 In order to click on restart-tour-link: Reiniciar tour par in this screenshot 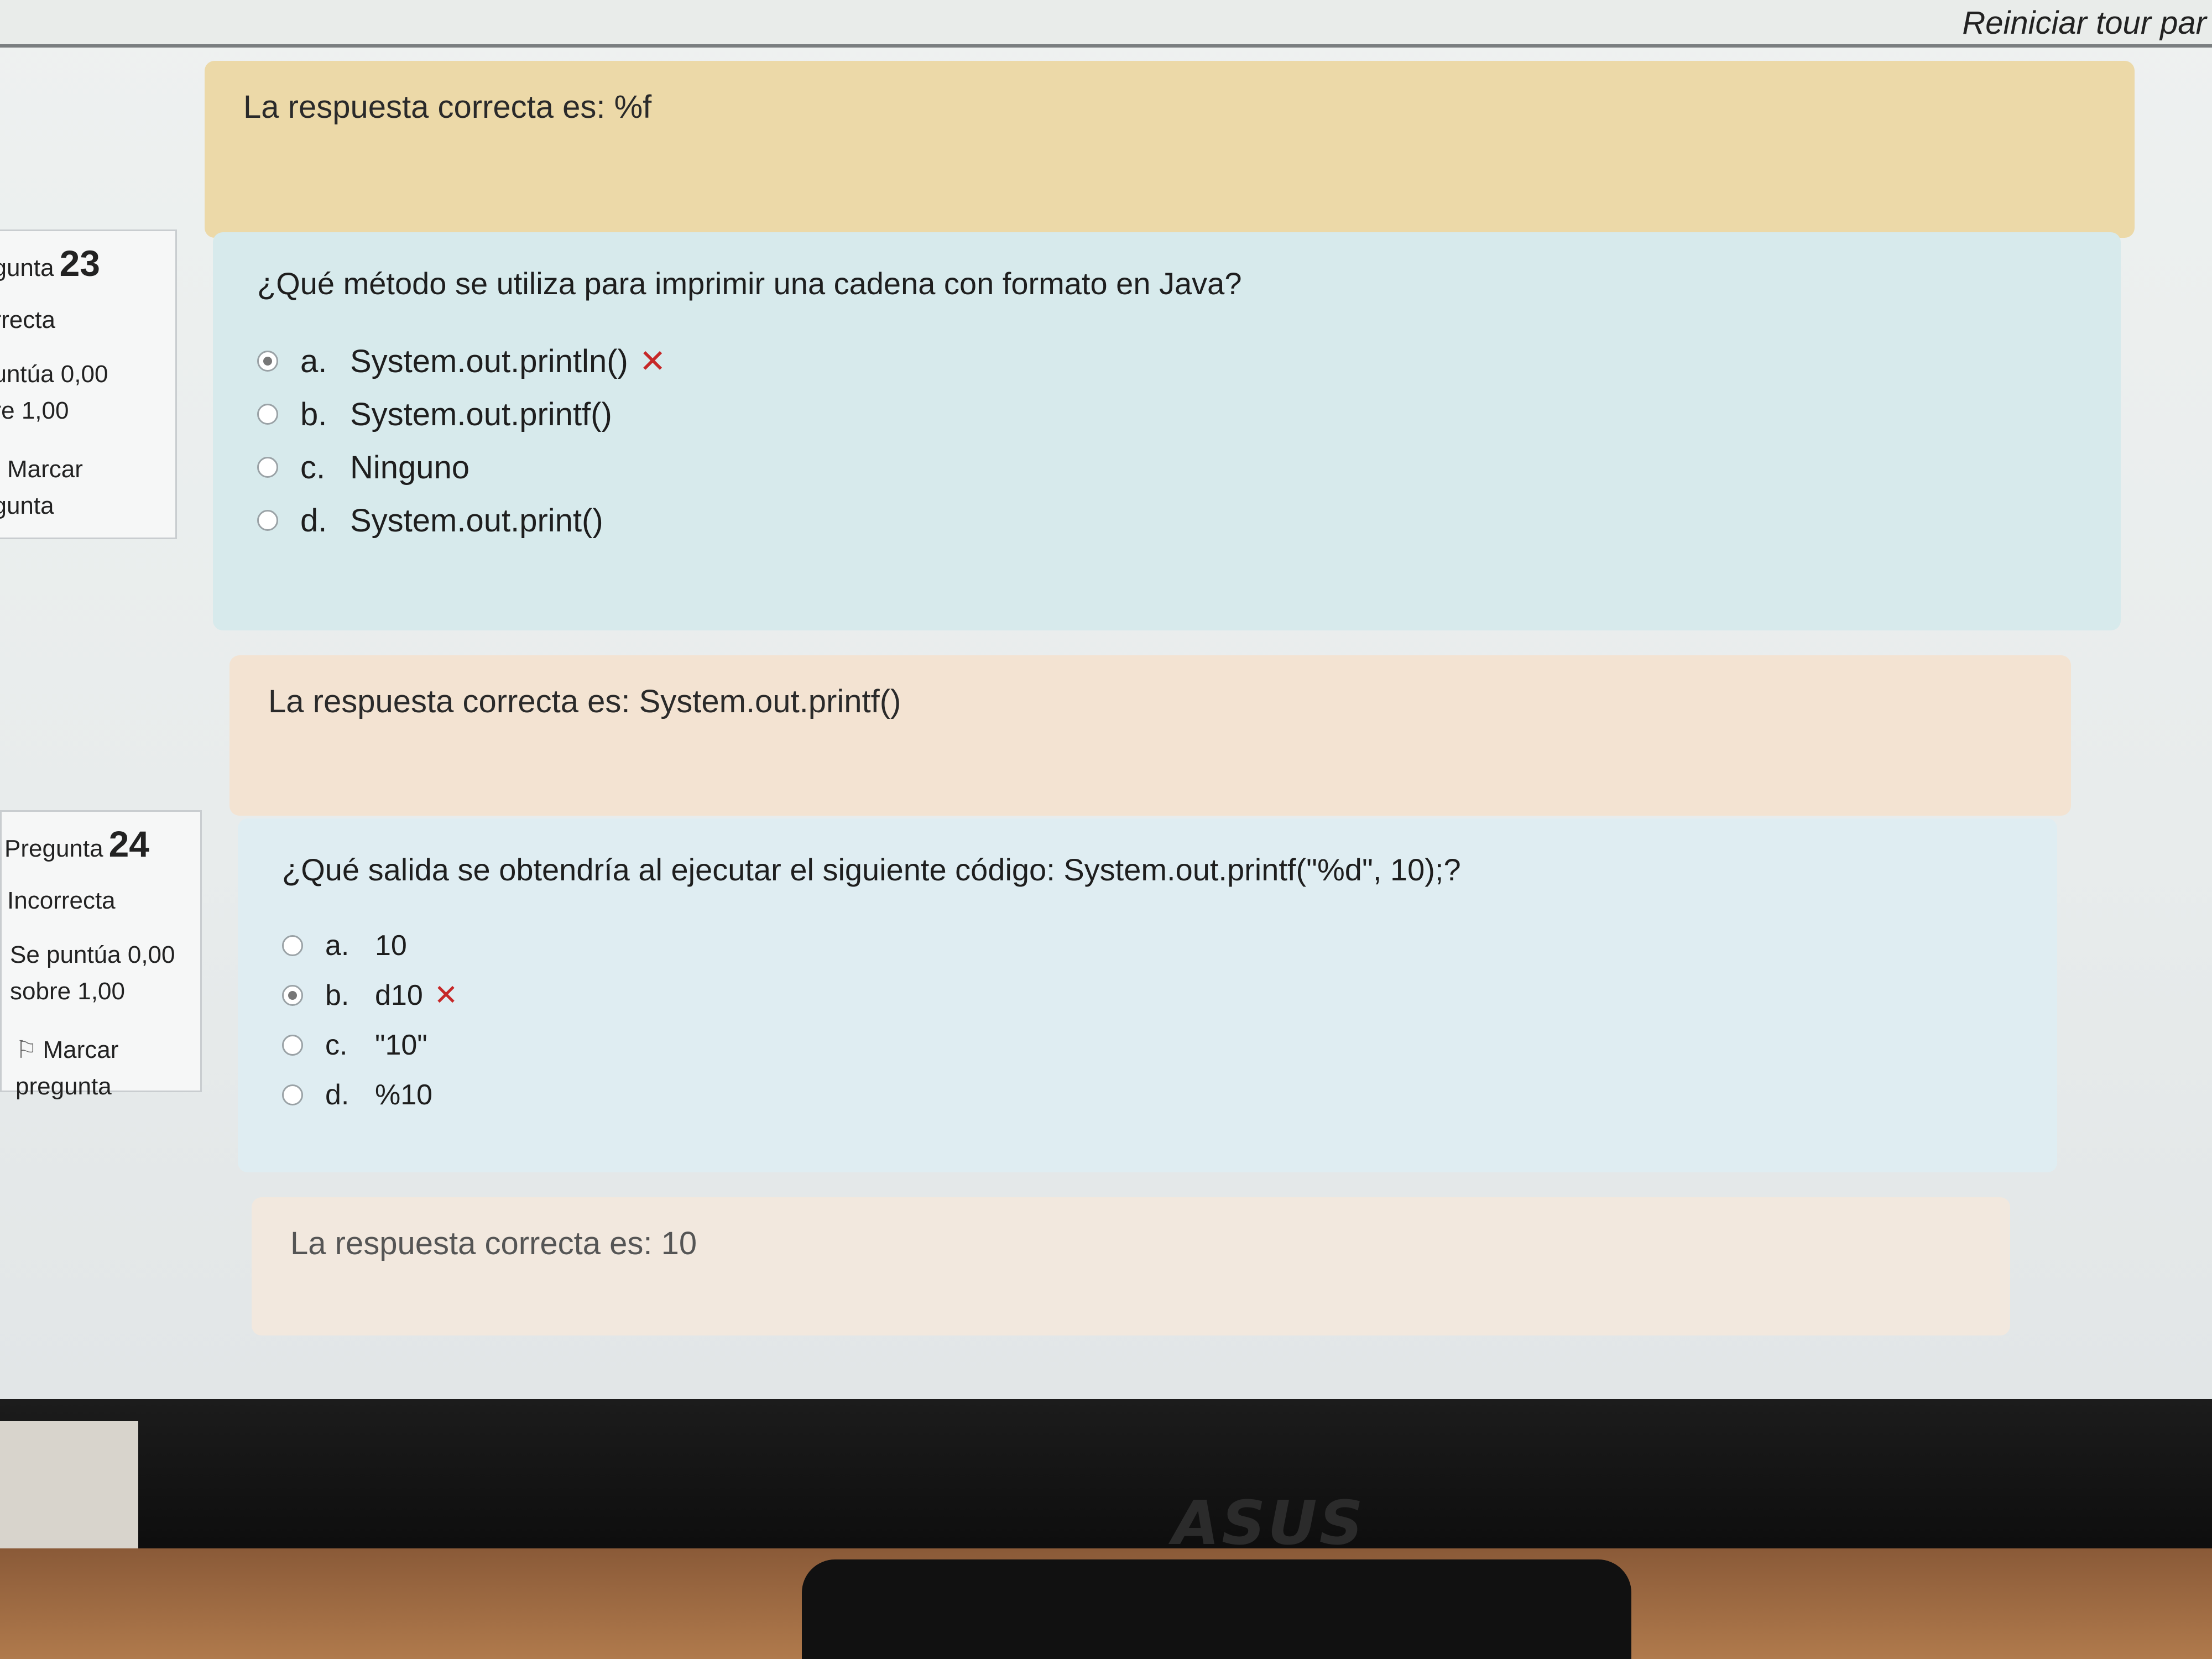, I will do `click(2084, 23)`.